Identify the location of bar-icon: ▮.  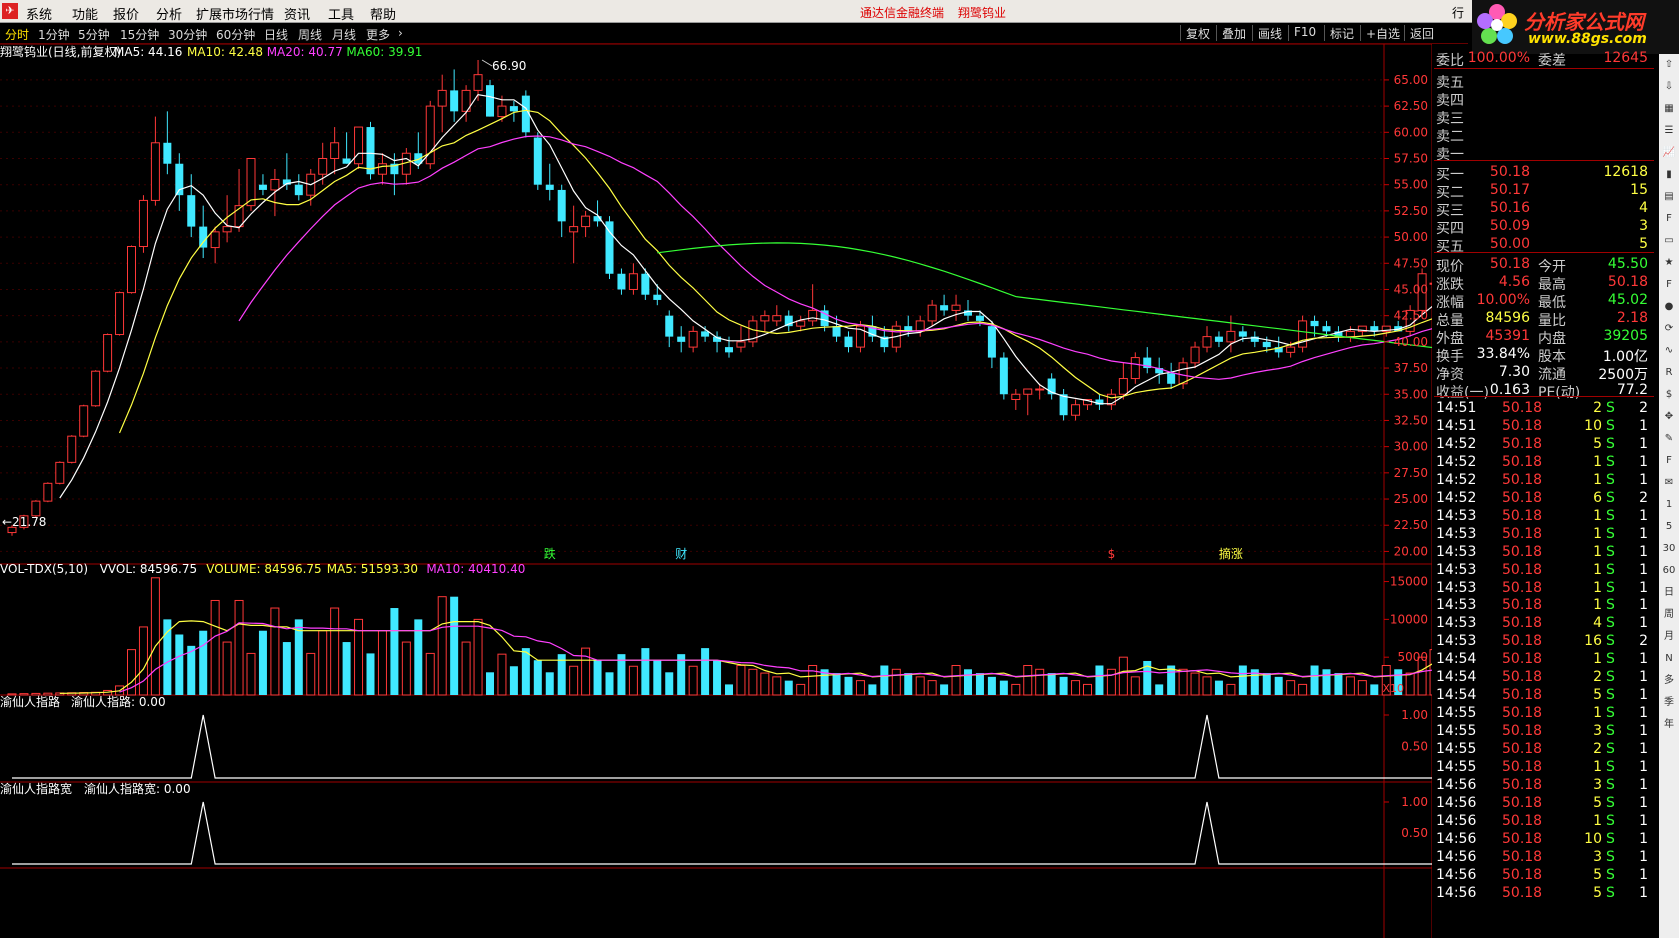
(1669, 175).